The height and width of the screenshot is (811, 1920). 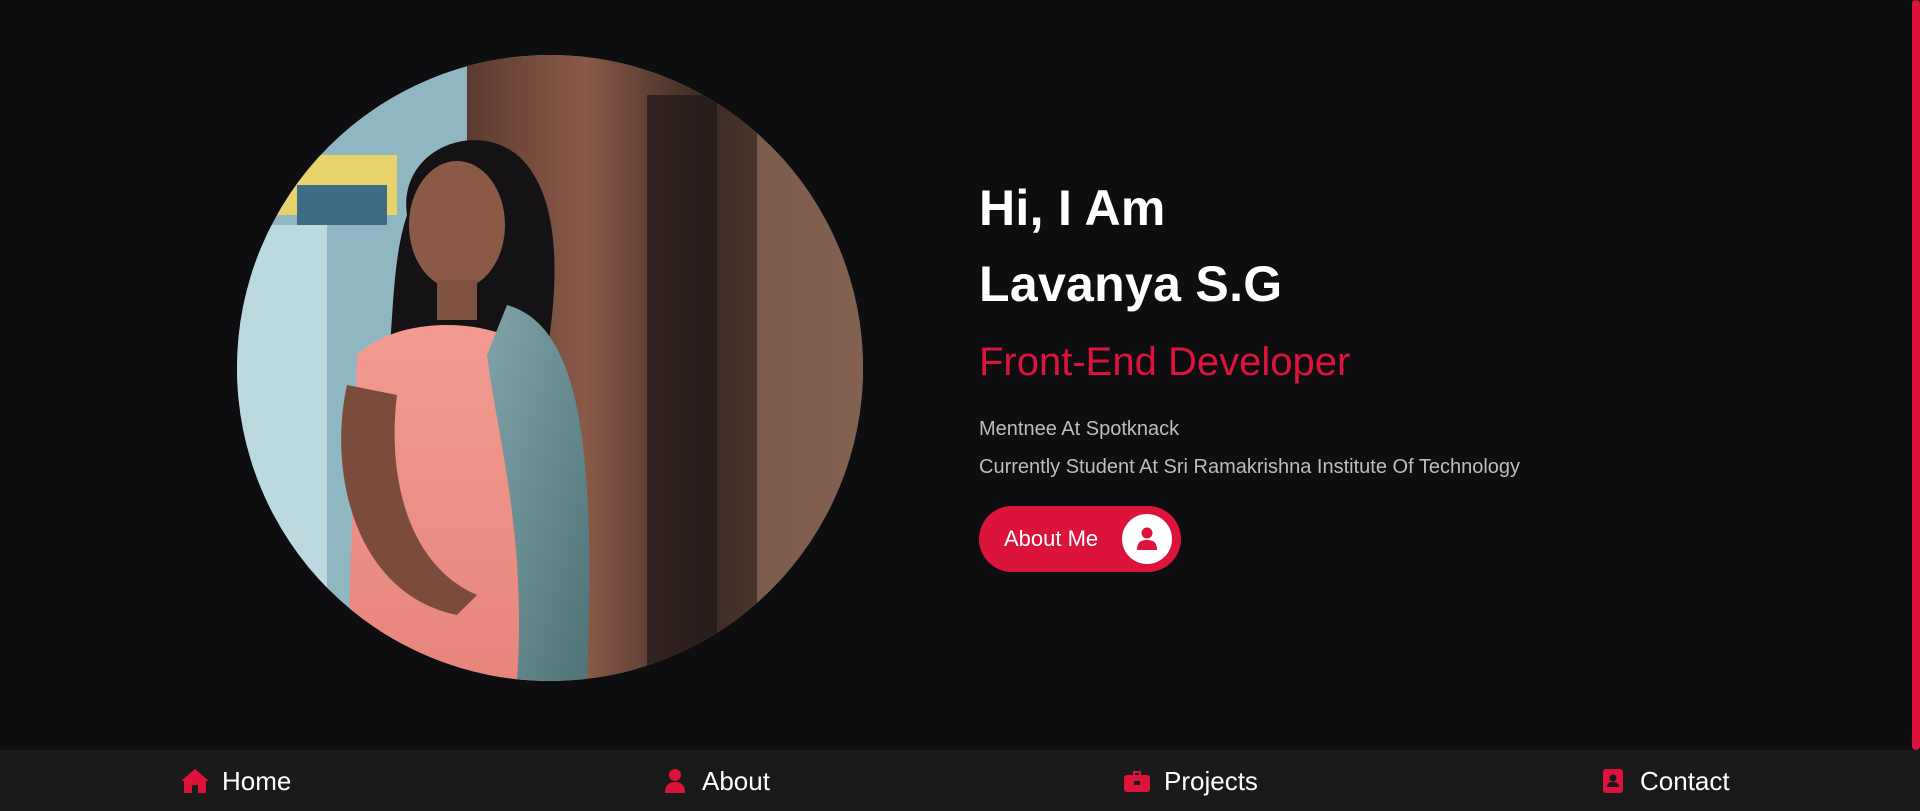 I want to click on scrollbar-track, so click(x=1915, y=375).